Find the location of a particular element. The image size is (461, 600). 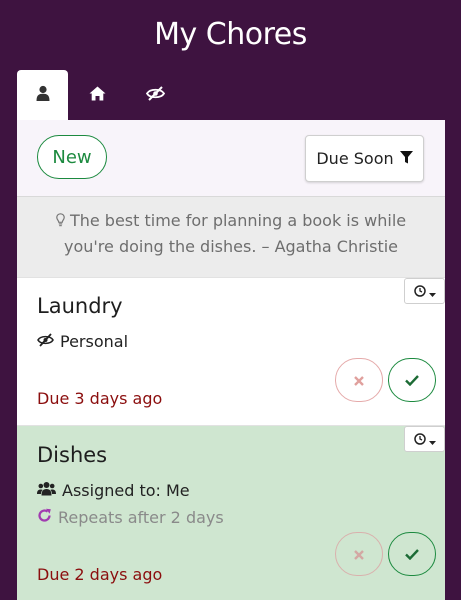

user-icon is located at coordinates (43, 95).